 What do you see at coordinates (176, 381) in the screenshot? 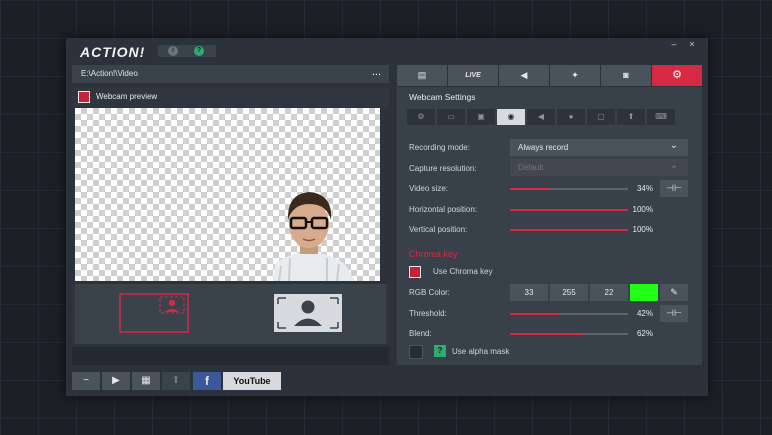
I see `upload-button: ⬆` at bounding box center [176, 381].